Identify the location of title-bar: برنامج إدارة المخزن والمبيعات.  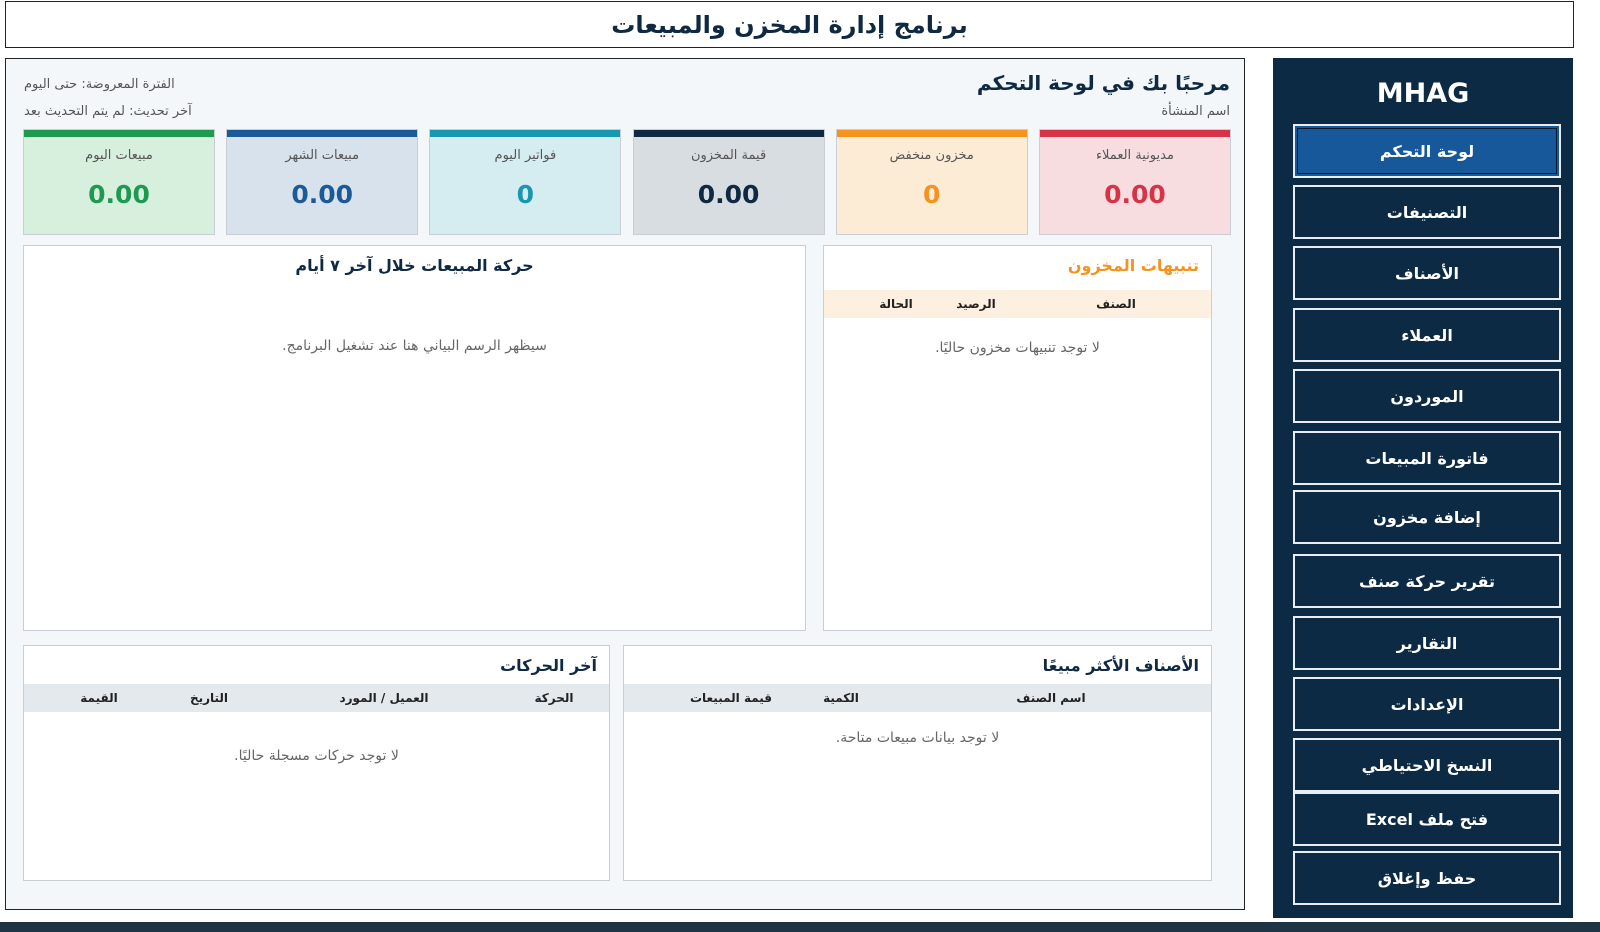
(789, 24).